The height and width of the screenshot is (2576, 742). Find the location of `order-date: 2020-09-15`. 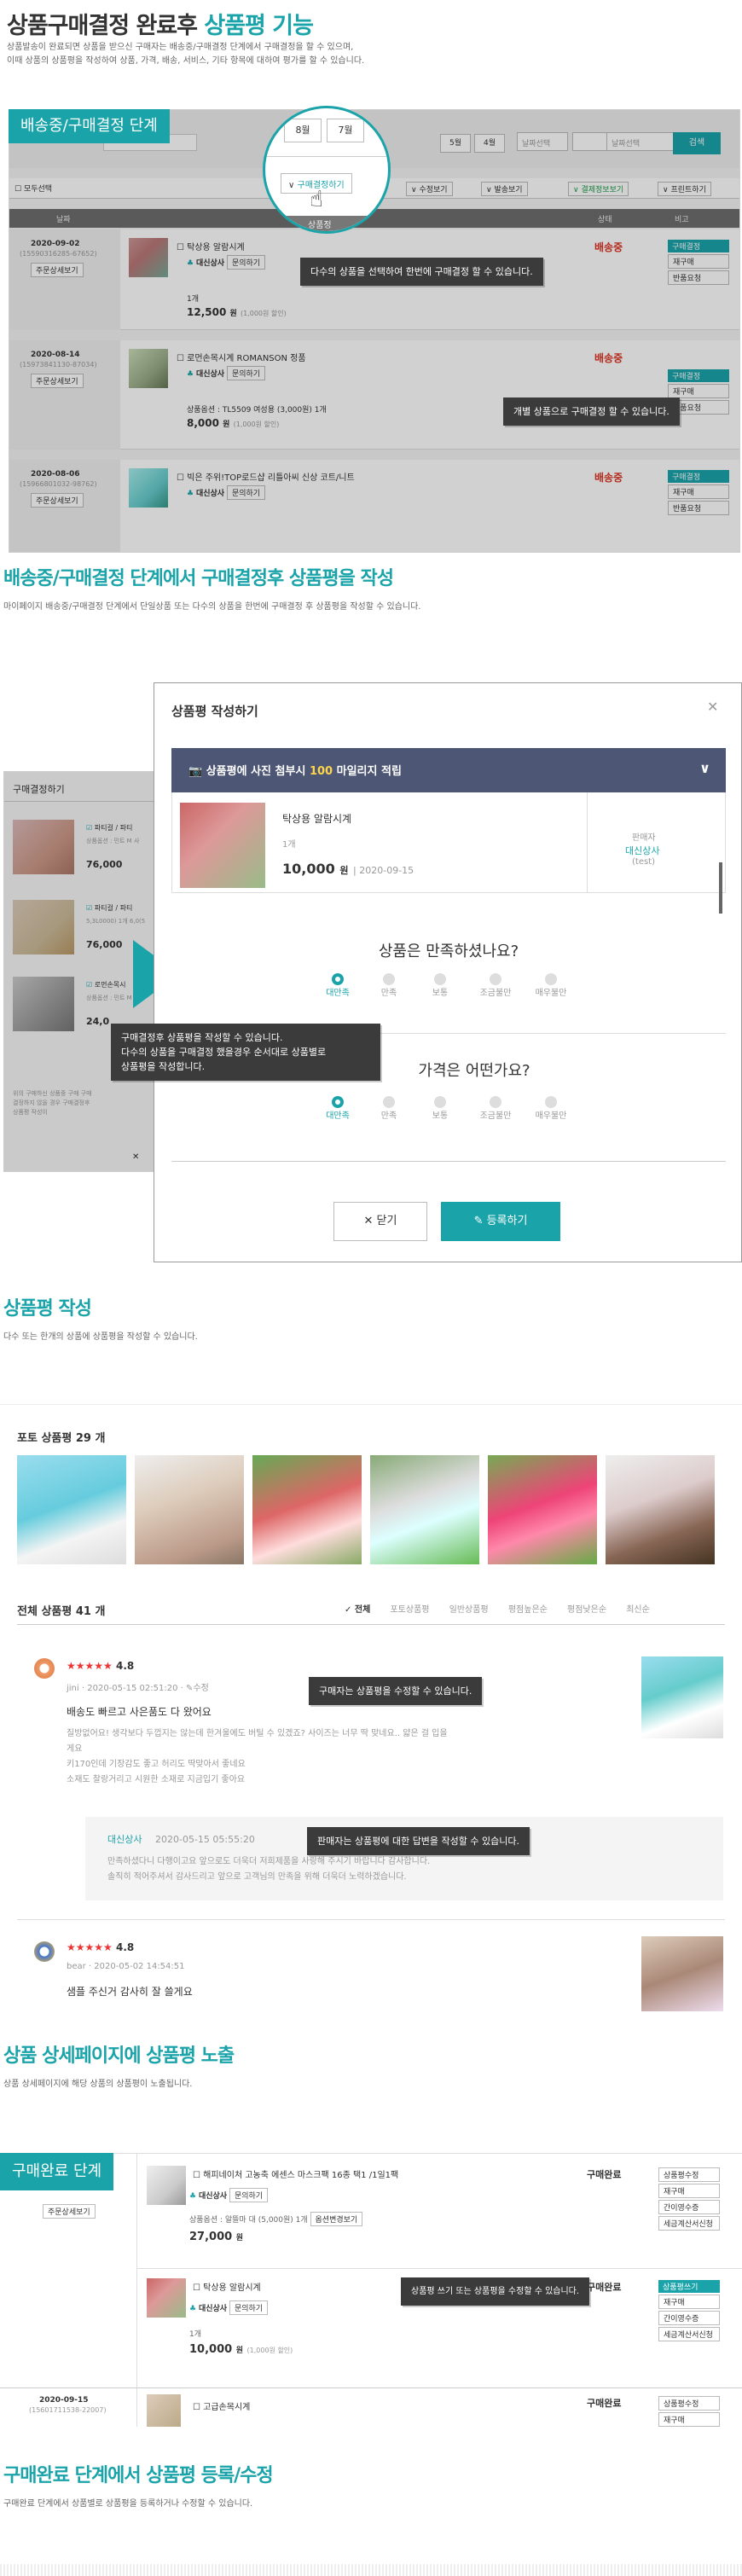

order-date: 2020-09-15 is located at coordinates (64, 2400).